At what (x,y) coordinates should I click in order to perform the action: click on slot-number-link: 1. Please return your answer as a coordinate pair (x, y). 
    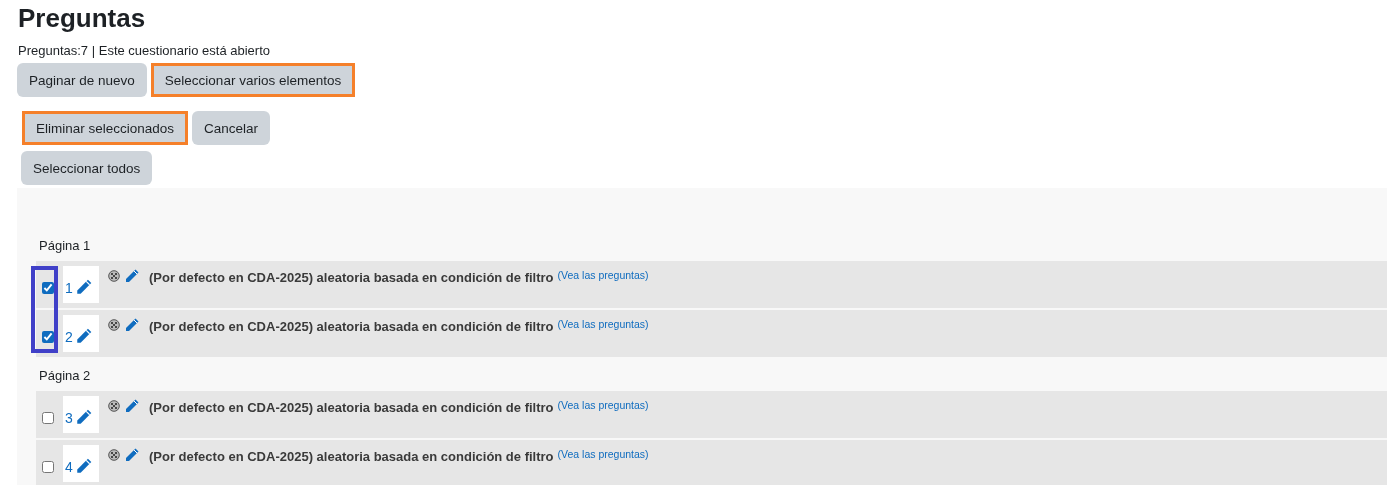
    Looking at the image, I should click on (69, 287).